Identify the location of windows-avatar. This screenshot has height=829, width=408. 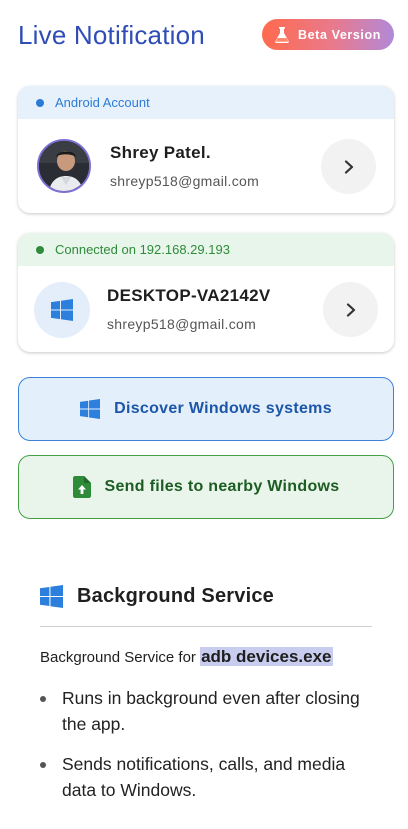
(62, 310).